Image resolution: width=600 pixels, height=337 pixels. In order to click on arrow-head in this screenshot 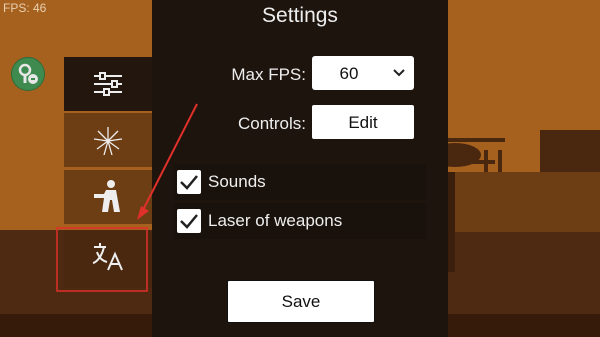, I will do `click(143, 213)`.